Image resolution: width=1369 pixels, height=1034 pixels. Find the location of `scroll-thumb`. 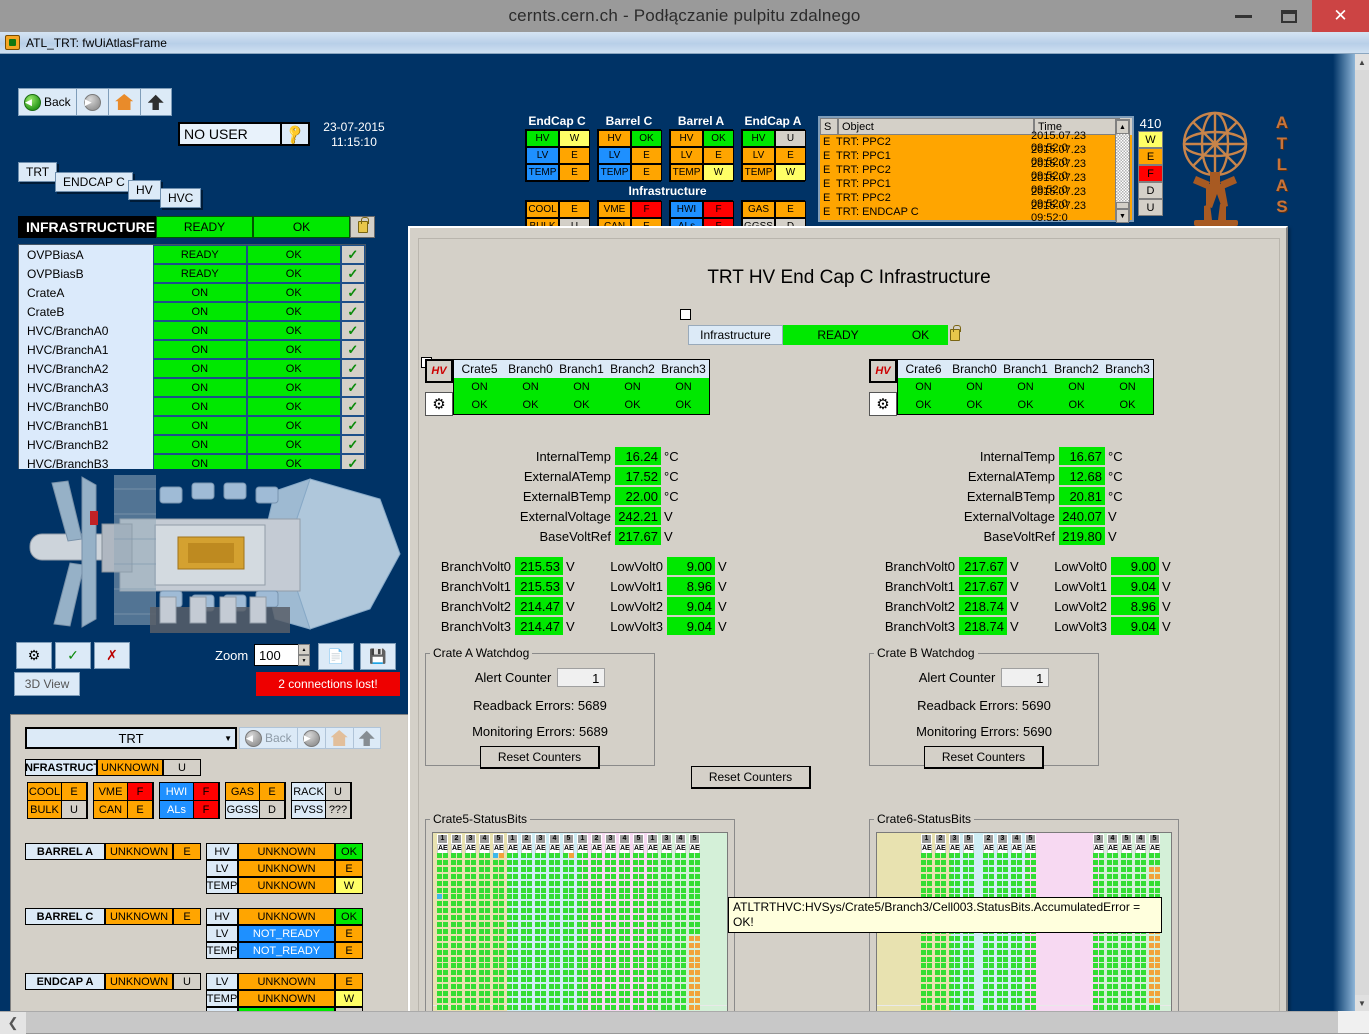

scroll-thumb is located at coordinates (1122, 205).